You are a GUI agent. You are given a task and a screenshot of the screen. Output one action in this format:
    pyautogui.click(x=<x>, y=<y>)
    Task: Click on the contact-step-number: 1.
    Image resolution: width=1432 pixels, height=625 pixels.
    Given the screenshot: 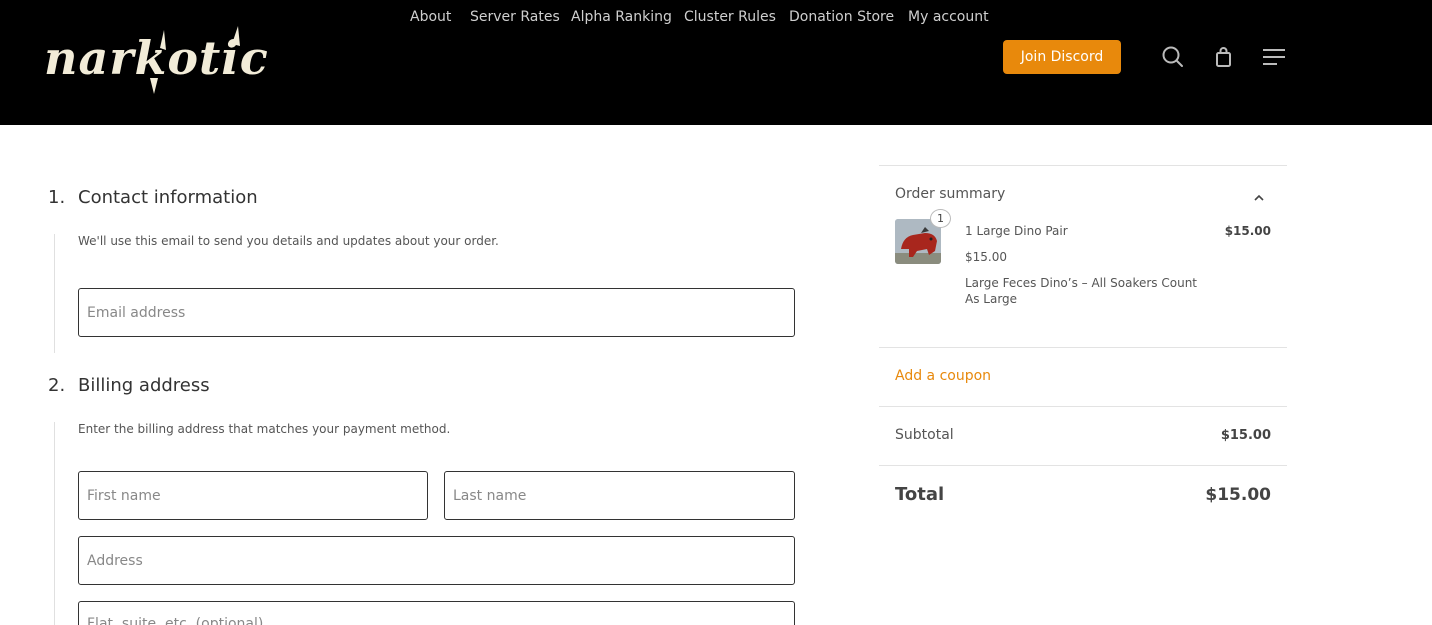 What is the action you would take?
    pyautogui.click(x=57, y=197)
    